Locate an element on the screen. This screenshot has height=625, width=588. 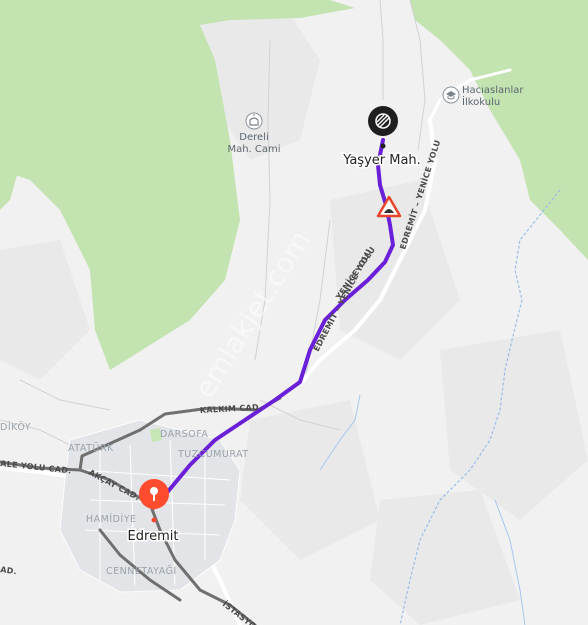
district-ataturk: ATATÜRK is located at coordinates (91, 448).